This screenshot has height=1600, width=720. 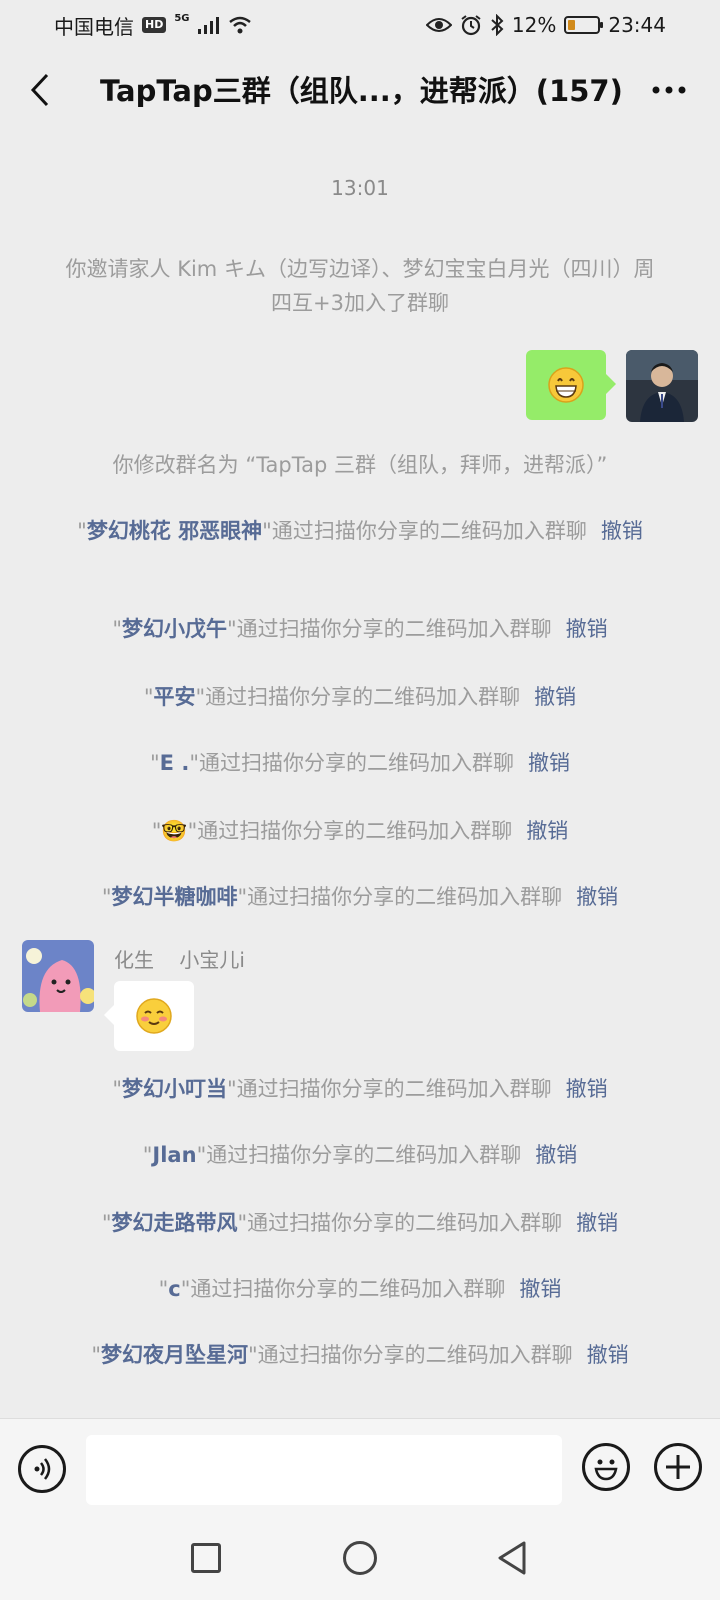 I want to click on chat-header: TapTap三群（组队...，进帮派）(157), so click(x=360, y=91).